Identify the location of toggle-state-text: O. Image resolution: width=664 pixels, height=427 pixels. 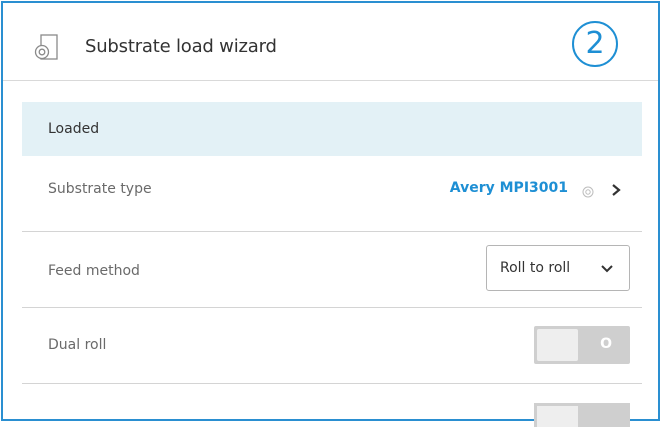
(606, 344).